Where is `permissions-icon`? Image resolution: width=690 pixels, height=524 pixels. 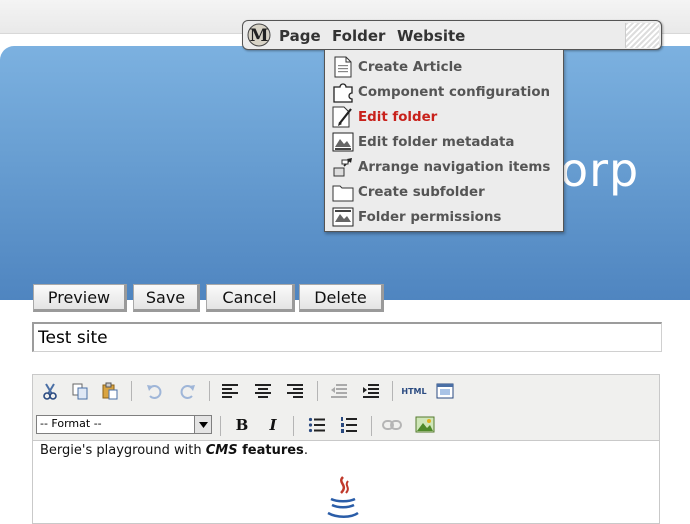
permissions-icon is located at coordinates (343, 217).